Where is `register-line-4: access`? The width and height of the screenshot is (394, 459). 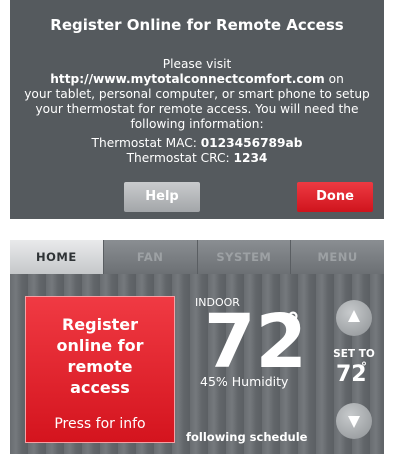
register-line-4: access is located at coordinates (100, 387).